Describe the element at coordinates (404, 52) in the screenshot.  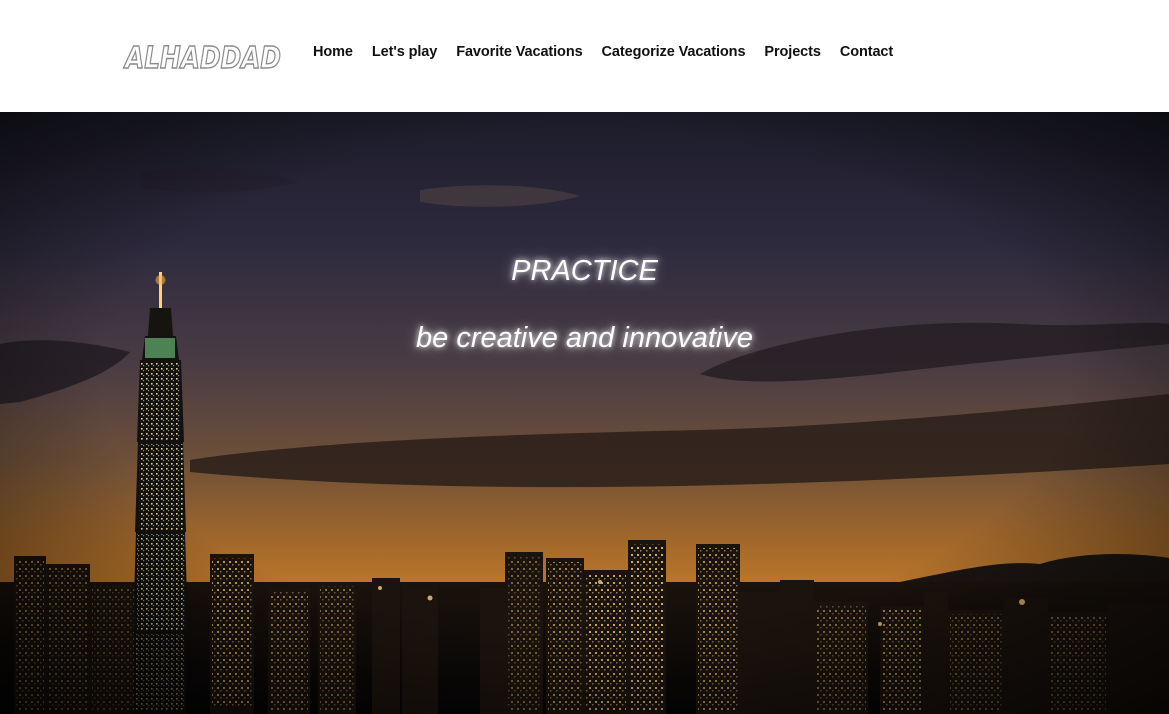
I see `nav-item-lets-play: Let's play` at that location.